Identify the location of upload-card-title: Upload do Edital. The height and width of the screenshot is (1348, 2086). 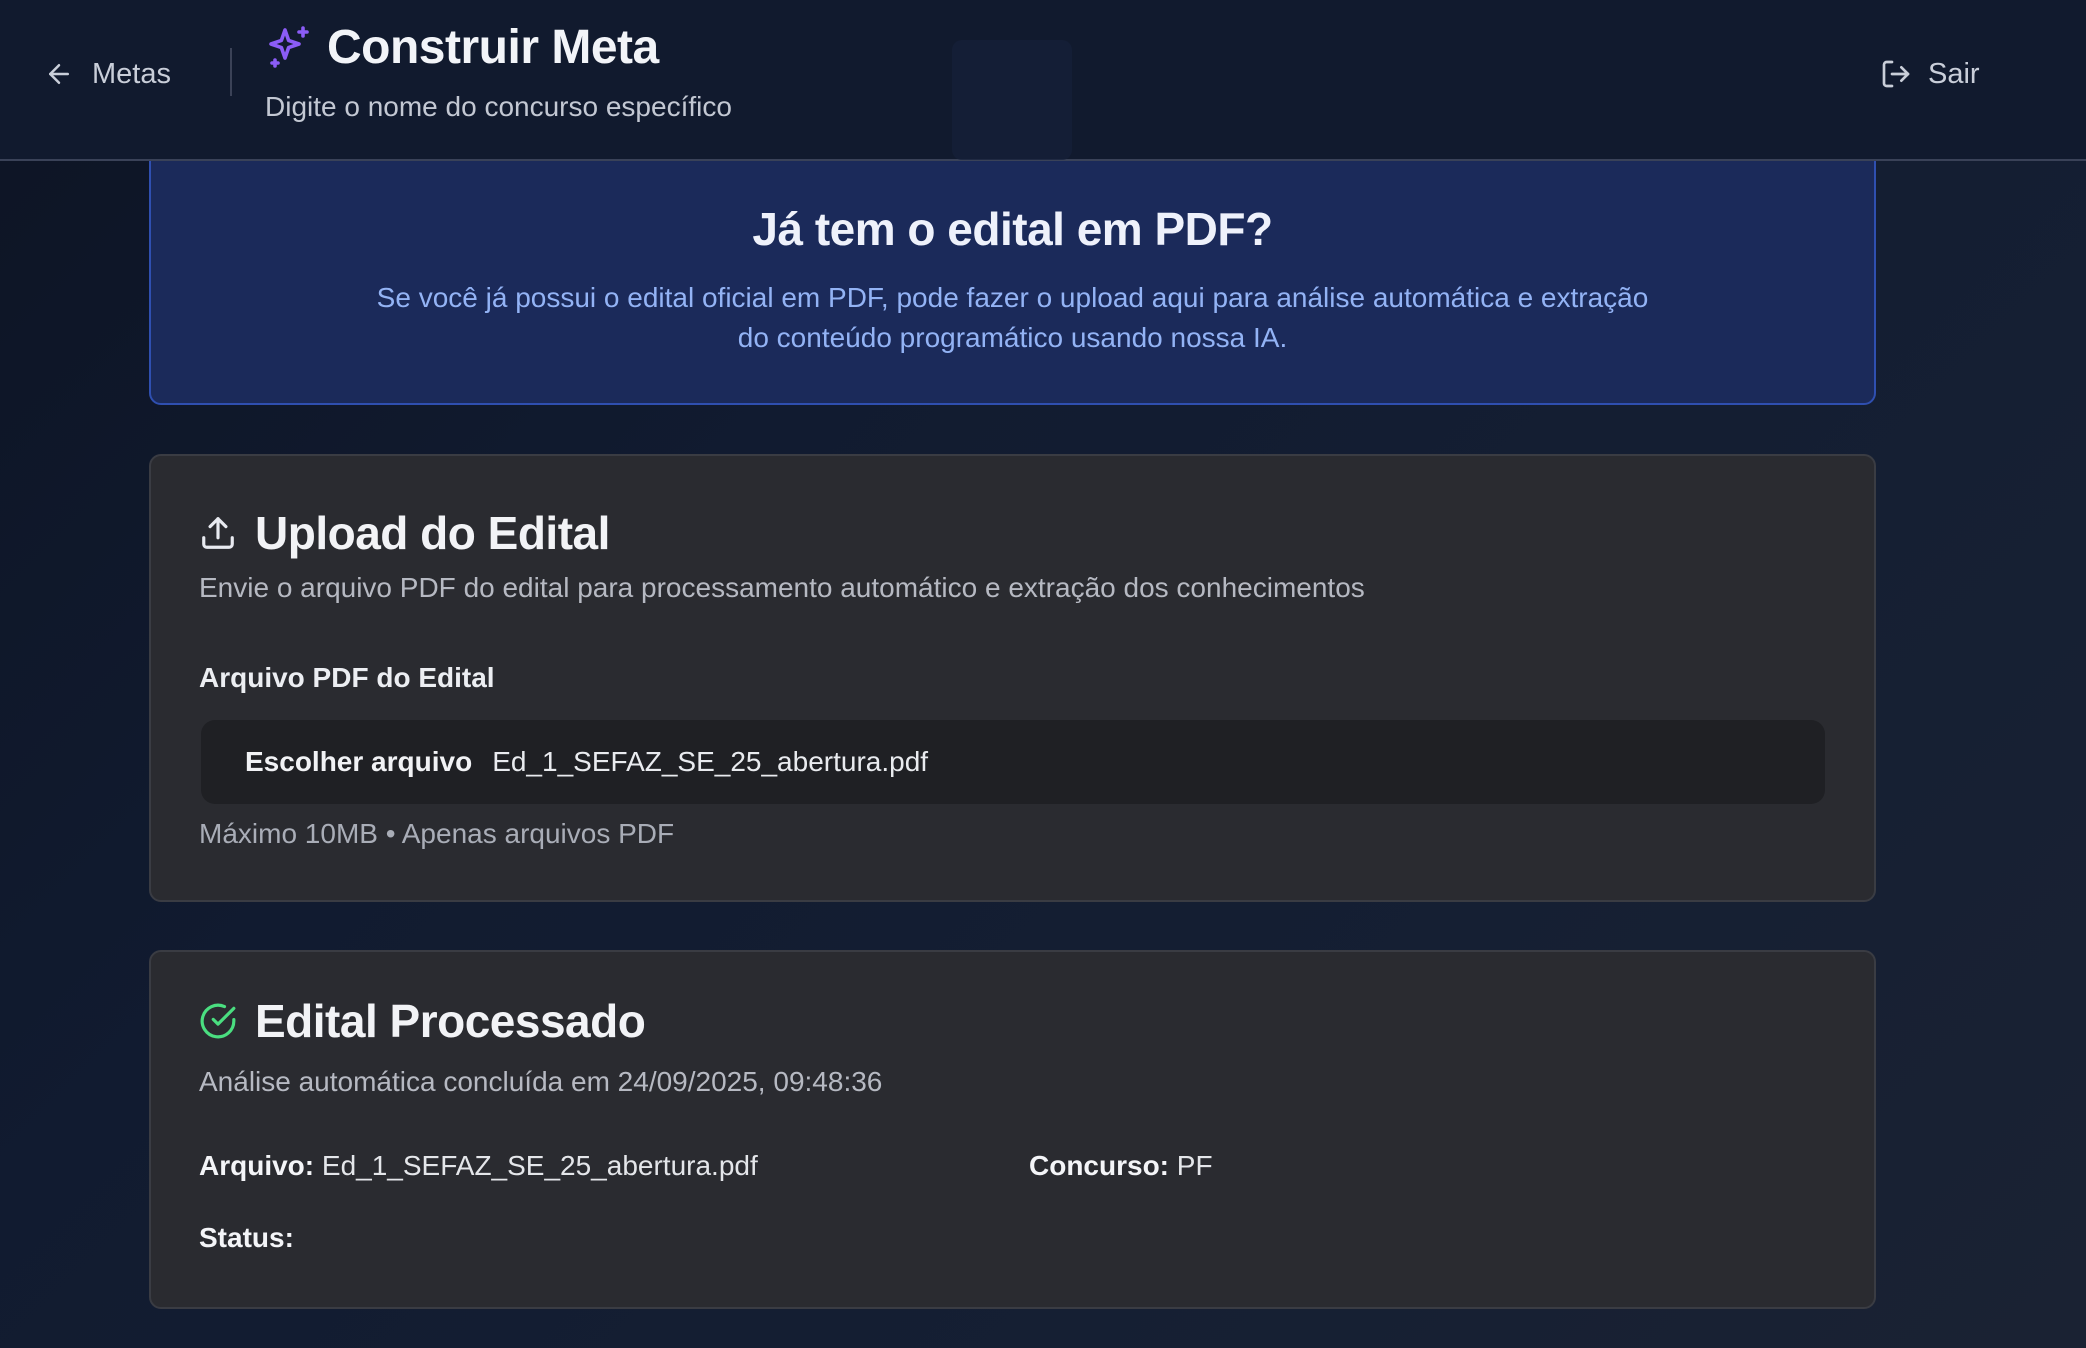
(432, 533).